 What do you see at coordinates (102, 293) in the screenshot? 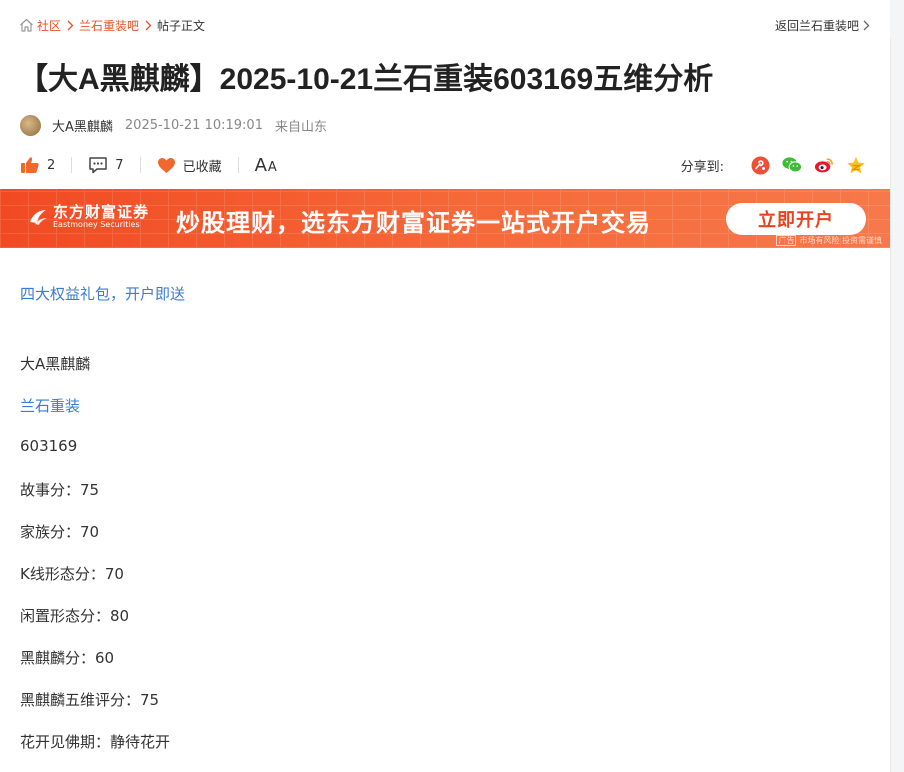
I see `promo-link: 四大权益礼包，开户即送` at bounding box center [102, 293].